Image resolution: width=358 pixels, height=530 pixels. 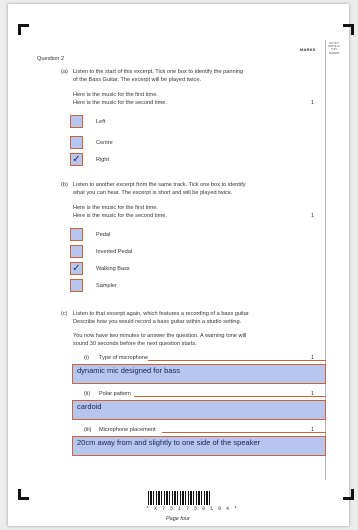 I want to click on part-c-i-rule, so click(x=237, y=360).